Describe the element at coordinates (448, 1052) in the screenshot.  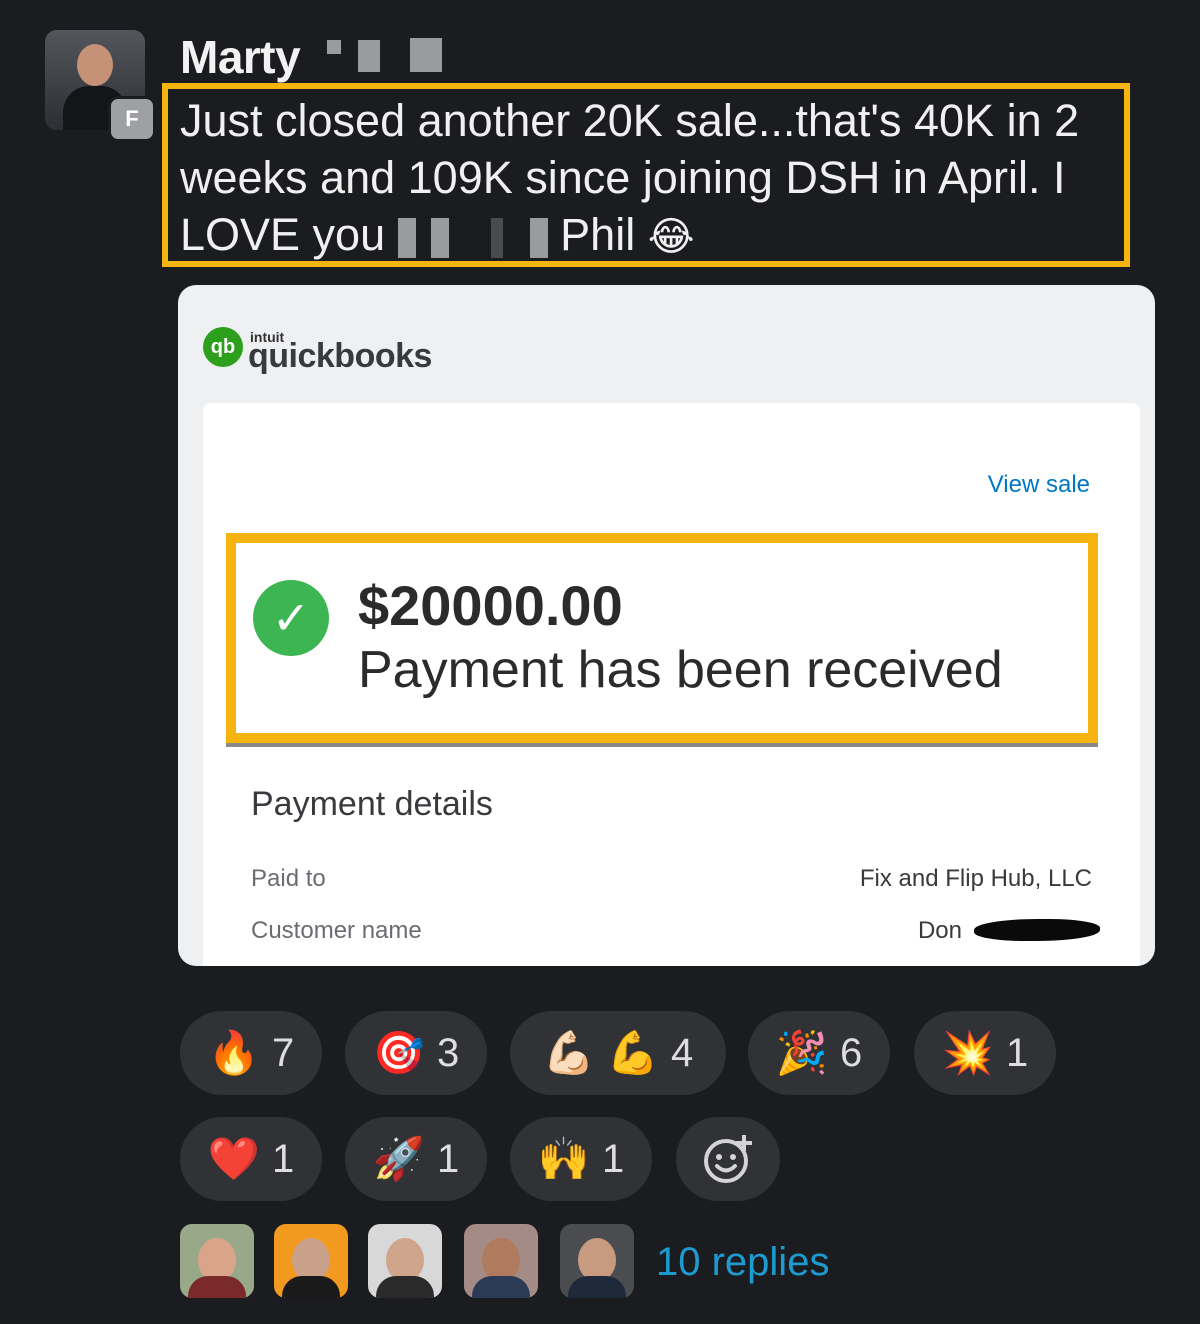
I see `reaction-count: 3` at that location.